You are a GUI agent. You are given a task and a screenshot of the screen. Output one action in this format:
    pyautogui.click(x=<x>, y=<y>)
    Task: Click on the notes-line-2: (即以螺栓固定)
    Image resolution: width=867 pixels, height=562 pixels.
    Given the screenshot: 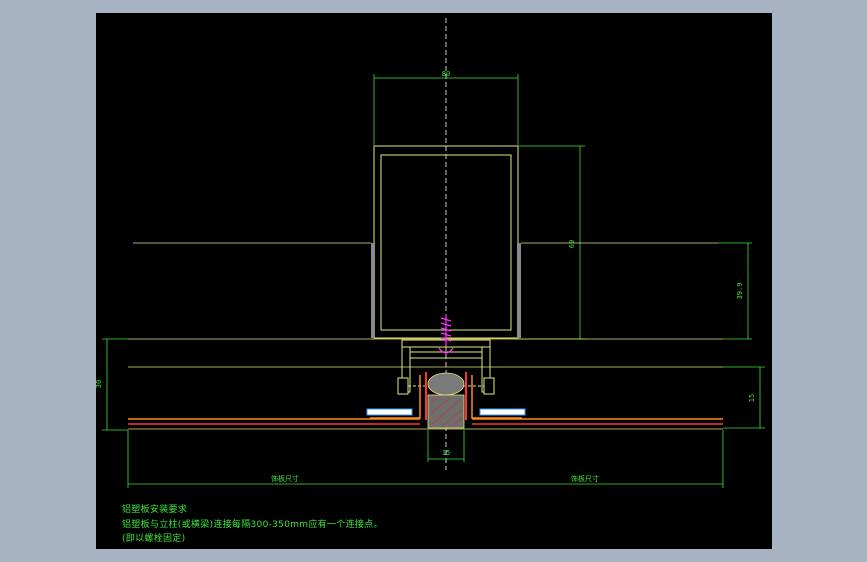 What is the action you would take?
    pyautogui.click(x=154, y=539)
    